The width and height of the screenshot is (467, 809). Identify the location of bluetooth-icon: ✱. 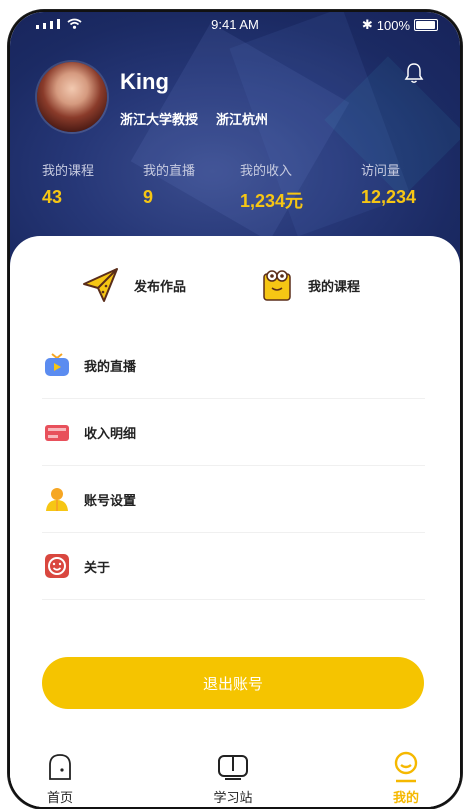
(367, 24).